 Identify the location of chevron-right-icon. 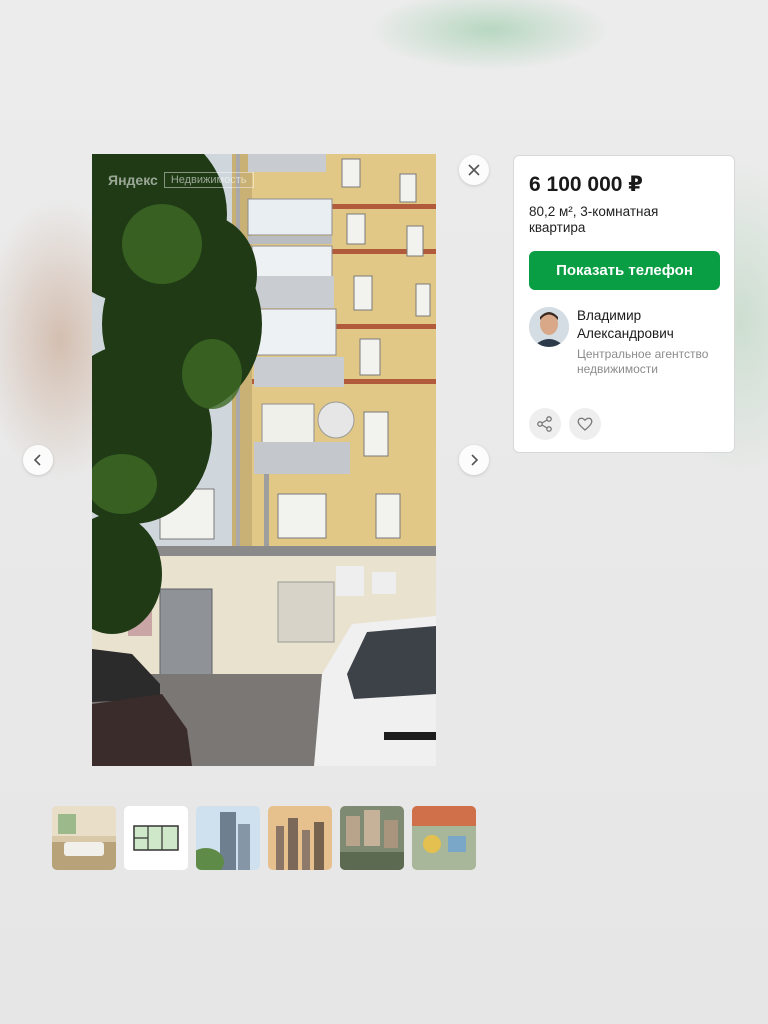
(475, 460).